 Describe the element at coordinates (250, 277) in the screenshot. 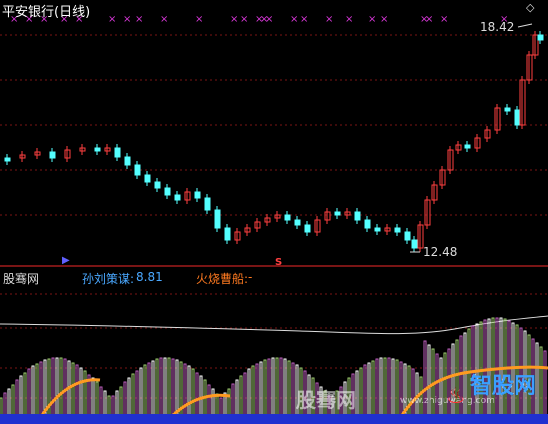

I see `indicator-2-value: -` at that location.